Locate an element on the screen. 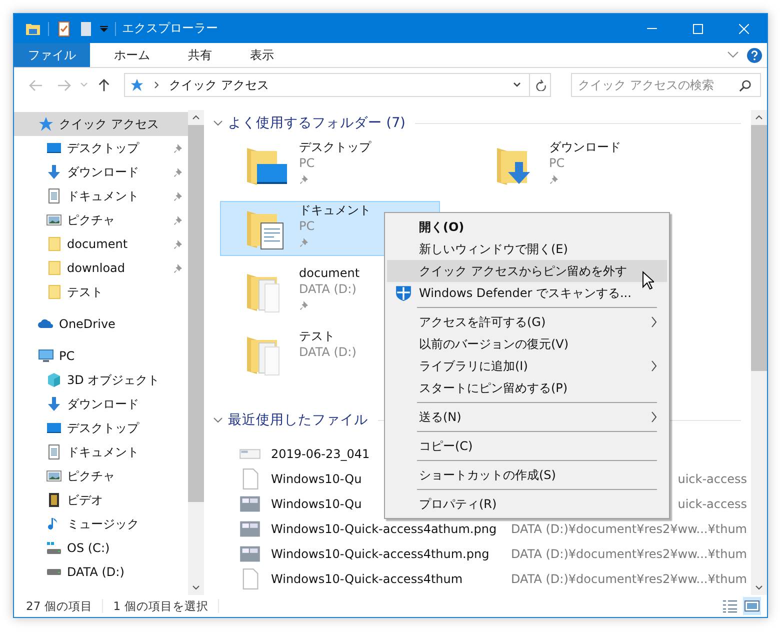 The width and height of the screenshot is (781, 634). ribbon-tab: 共有 is located at coordinates (200, 55).